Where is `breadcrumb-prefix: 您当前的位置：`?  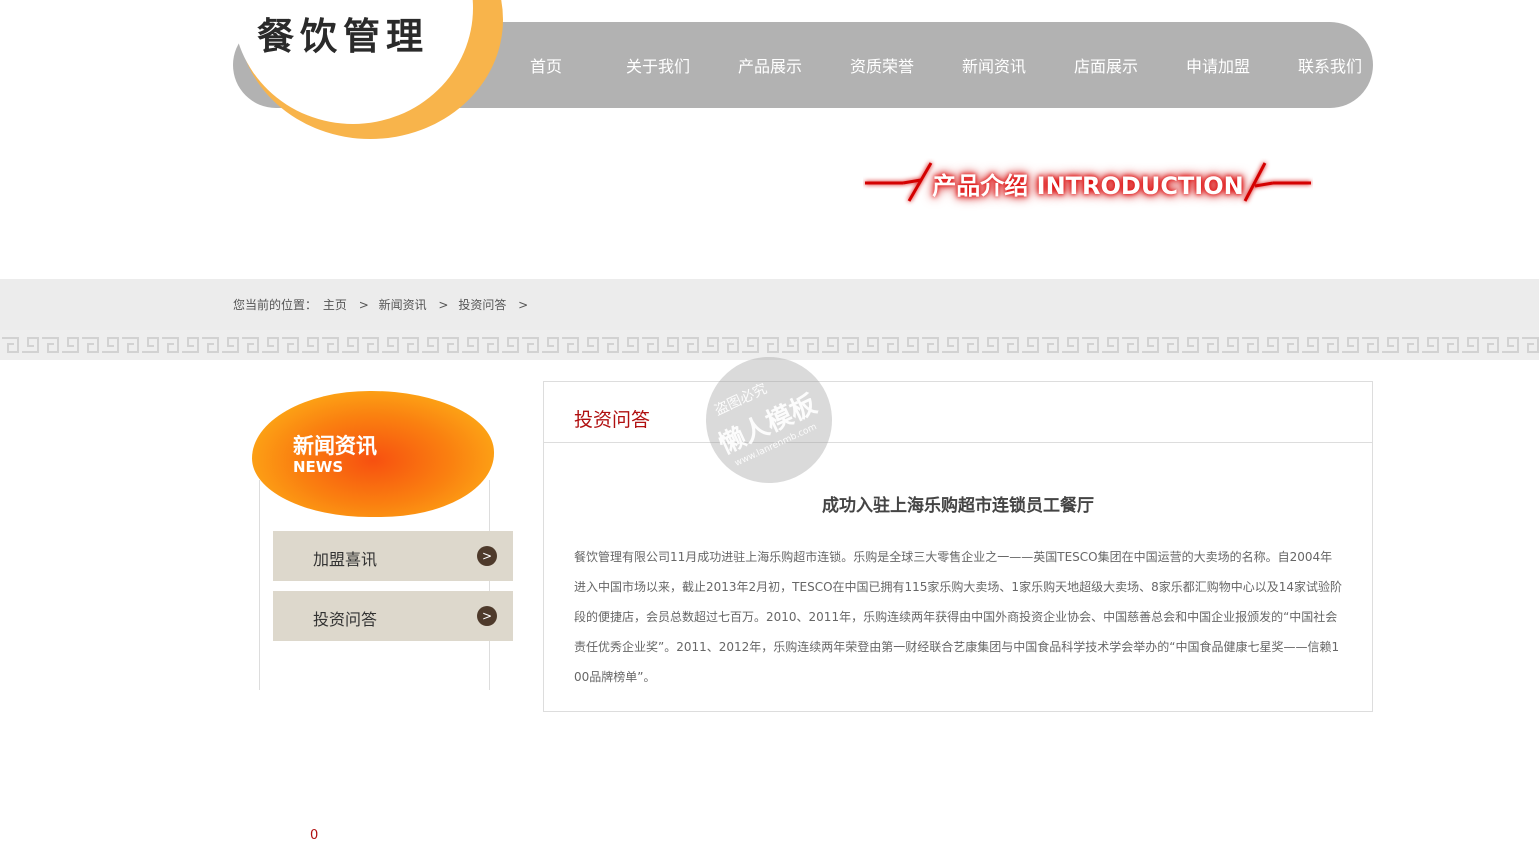 breadcrumb-prefix: 您当前的位置： is located at coordinates (275, 305).